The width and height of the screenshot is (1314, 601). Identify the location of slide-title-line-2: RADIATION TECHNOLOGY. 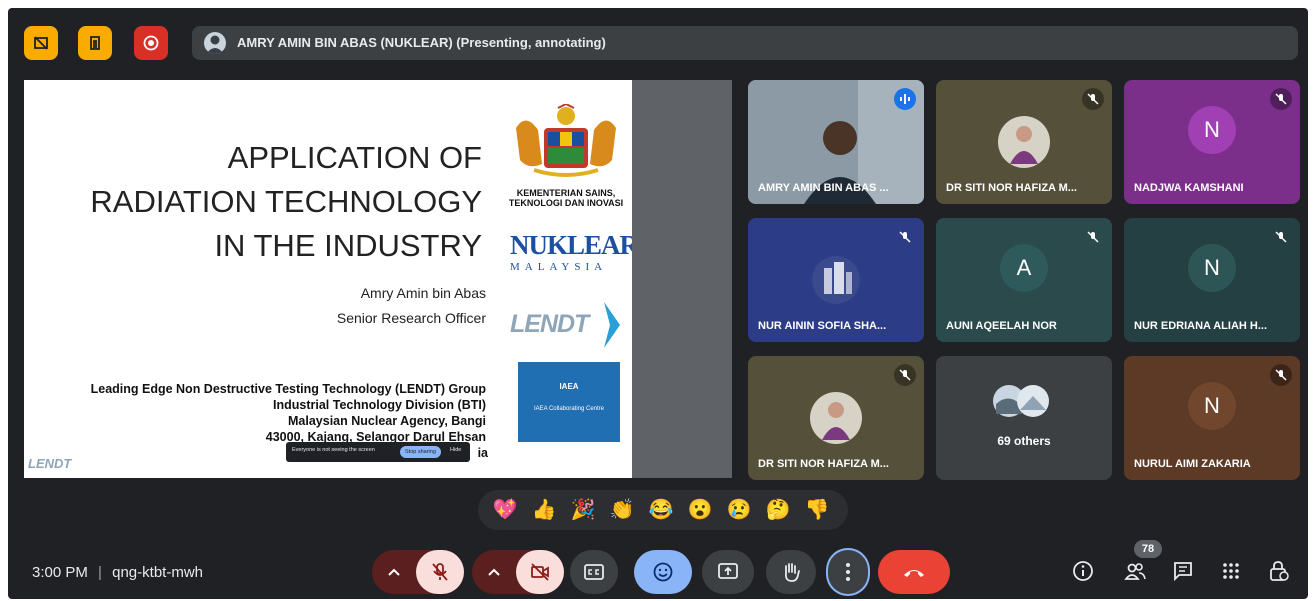
(286, 201).